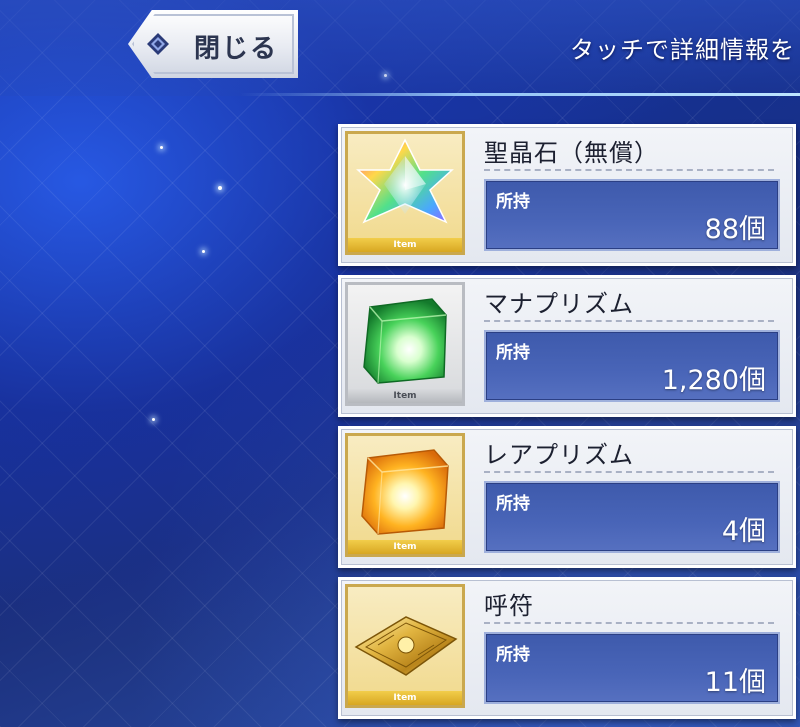 The image size is (800, 727). Describe the element at coordinates (571, 153) in the screenshot. I see `item-name: 聖晶石（無償）` at that location.